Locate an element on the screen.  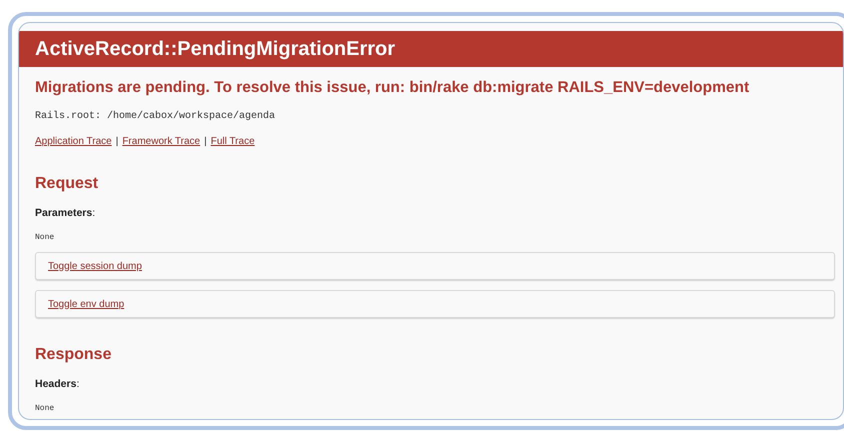
trace-link: Framework Trace is located at coordinates (161, 141).